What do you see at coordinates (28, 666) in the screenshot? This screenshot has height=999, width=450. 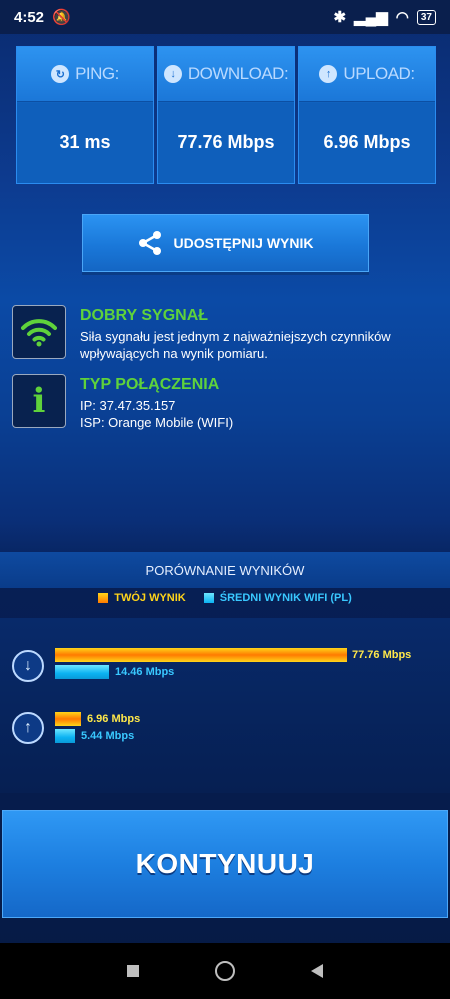 I see `download-compare-icon: ↓` at bounding box center [28, 666].